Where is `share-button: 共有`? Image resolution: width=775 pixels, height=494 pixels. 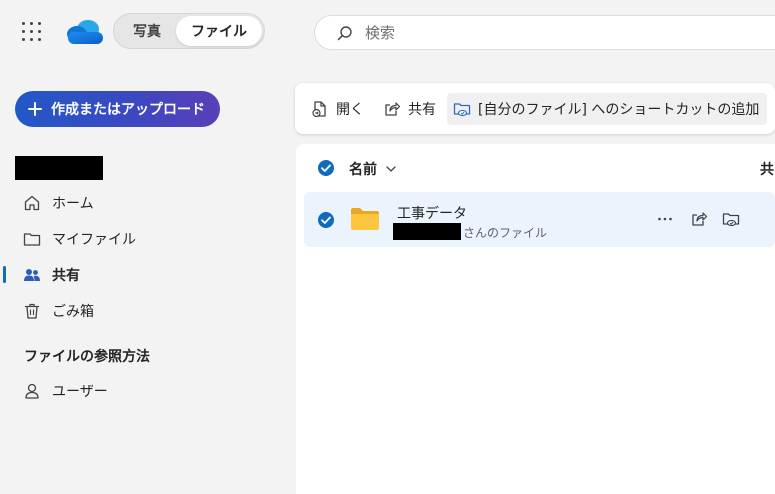 share-button: 共有 is located at coordinates (409, 109).